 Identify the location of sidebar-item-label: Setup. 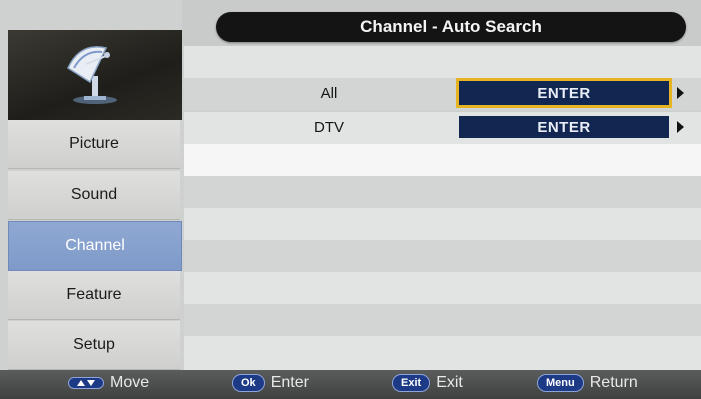
(94, 344).